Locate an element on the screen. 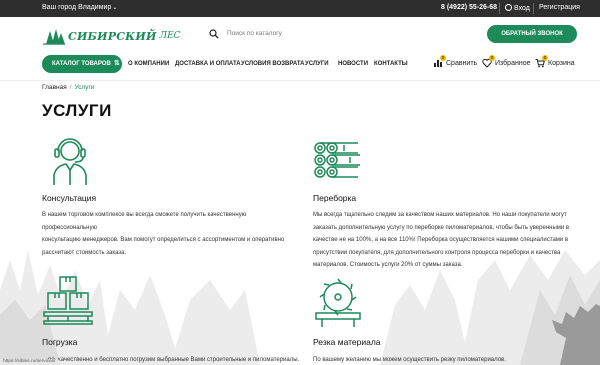 The width and height of the screenshot is (600, 365). logo-text-secondary: ЛЕС is located at coordinates (170, 36).